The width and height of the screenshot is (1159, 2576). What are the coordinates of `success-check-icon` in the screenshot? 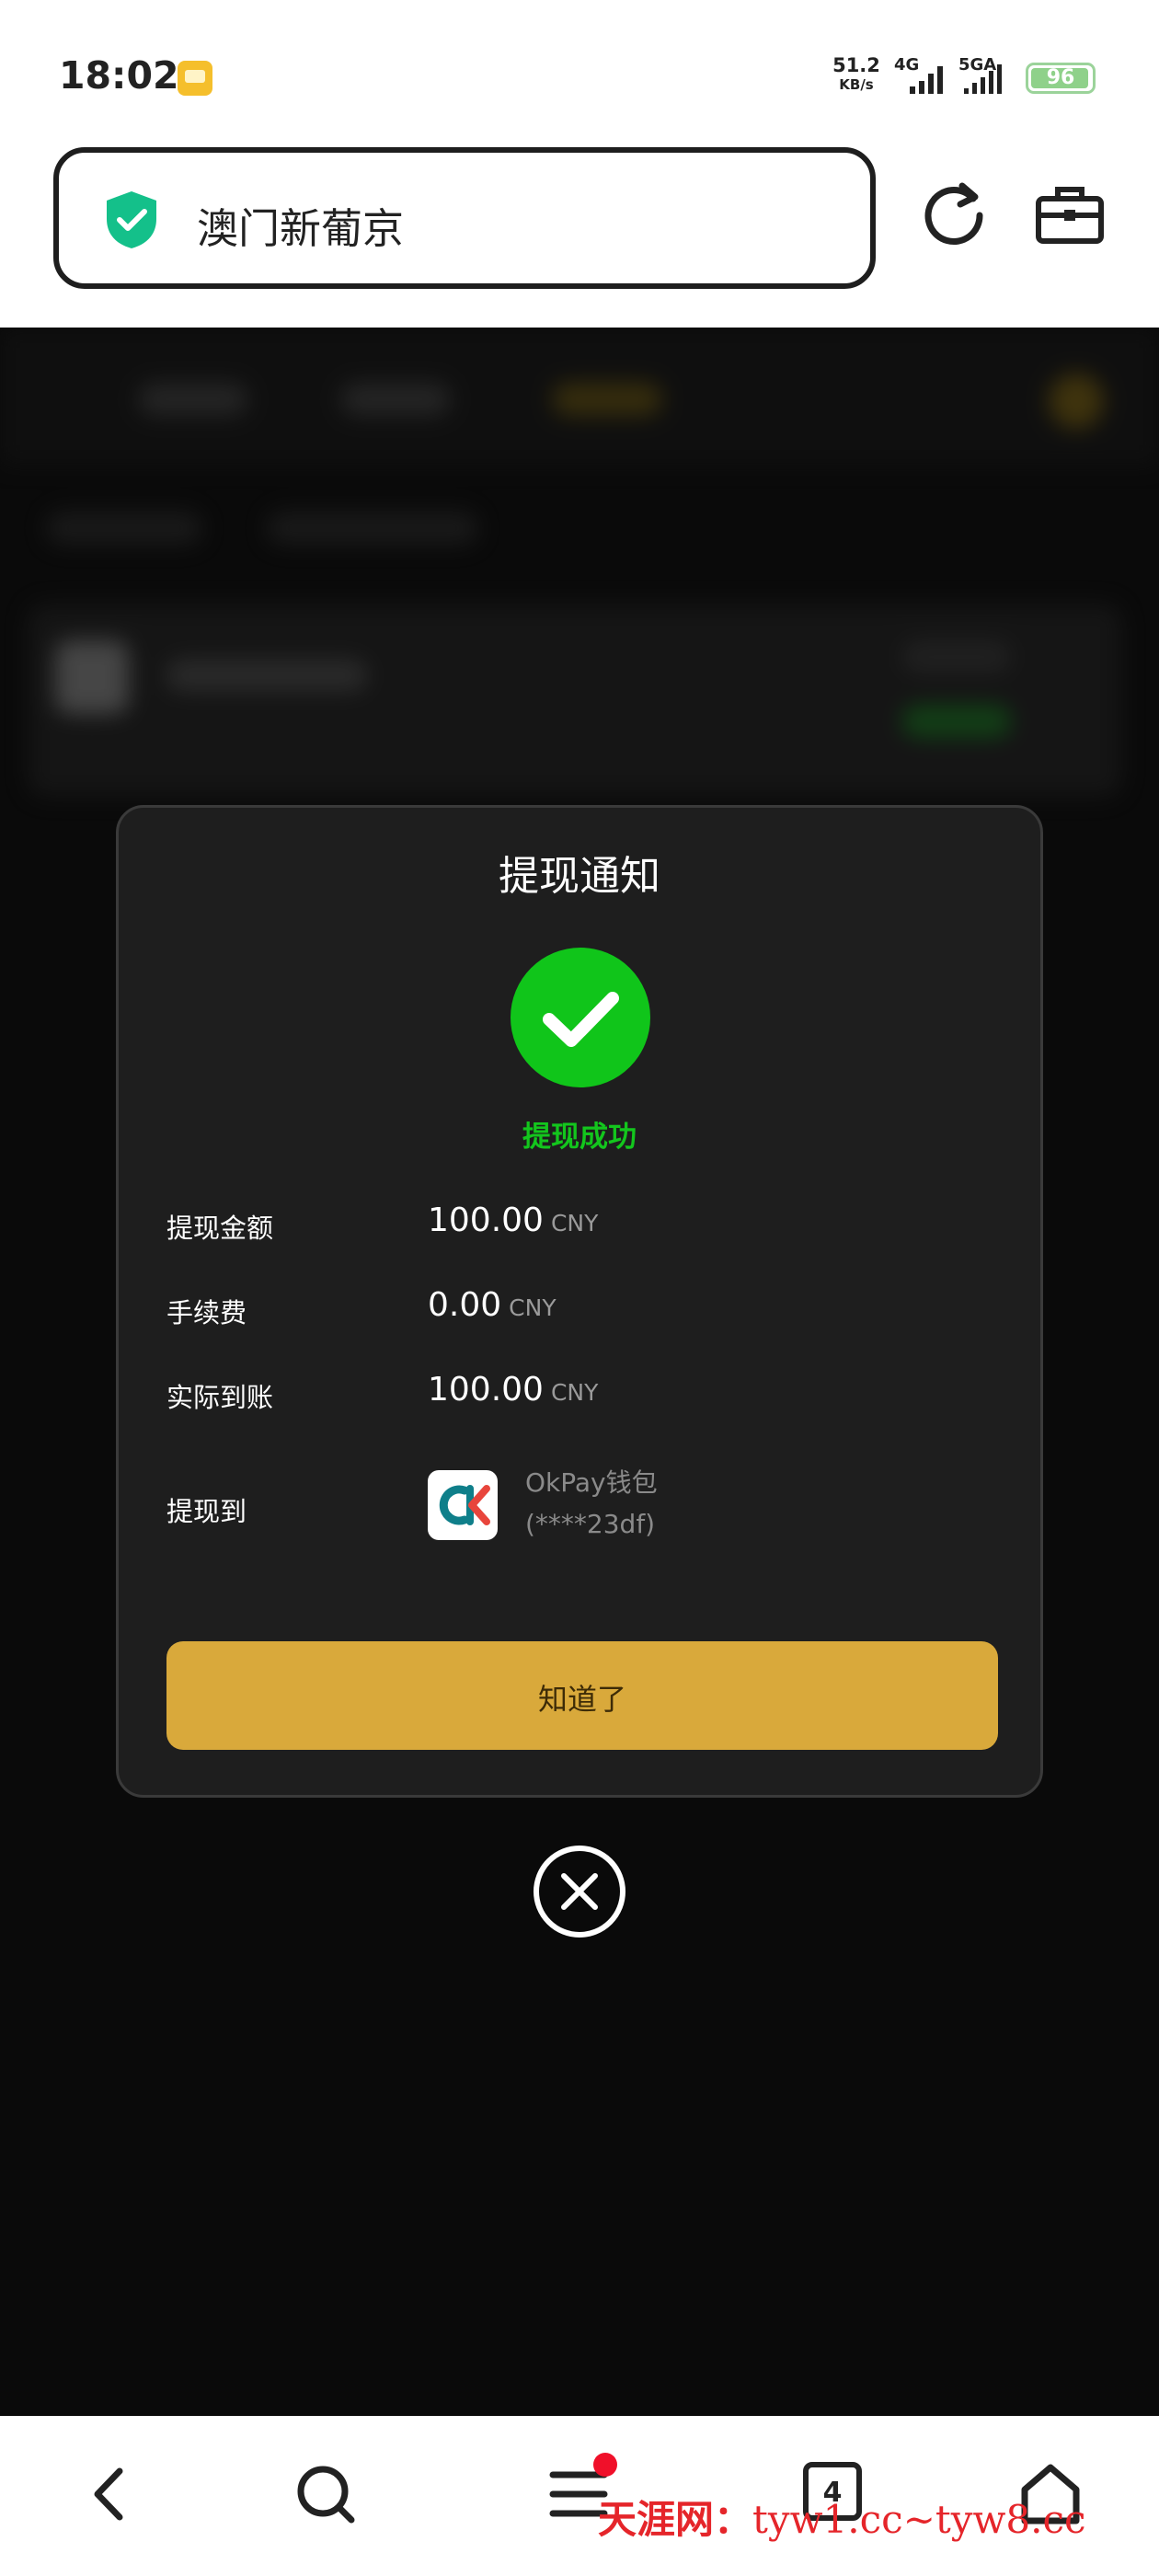 It's located at (580, 1018).